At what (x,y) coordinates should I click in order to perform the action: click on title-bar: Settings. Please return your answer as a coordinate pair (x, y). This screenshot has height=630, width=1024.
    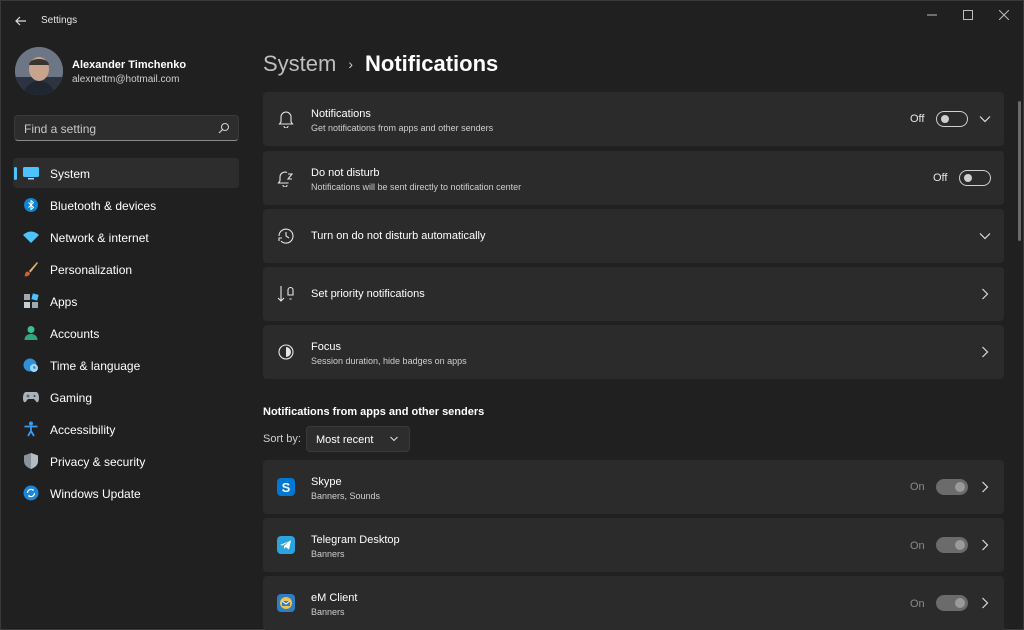
    Looking at the image, I should click on (512, 21).